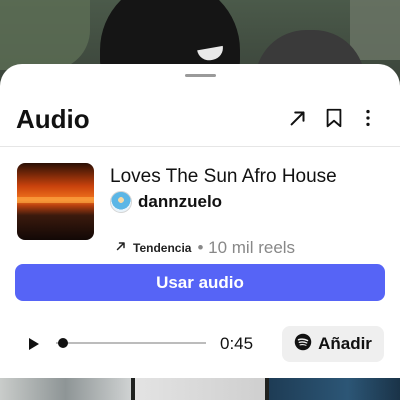 The height and width of the screenshot is (400, 400). What do you see at coordinates (345, 343) in the screenshot?
I see `add-button-label: Añadir` at bounding box center [345, 343].